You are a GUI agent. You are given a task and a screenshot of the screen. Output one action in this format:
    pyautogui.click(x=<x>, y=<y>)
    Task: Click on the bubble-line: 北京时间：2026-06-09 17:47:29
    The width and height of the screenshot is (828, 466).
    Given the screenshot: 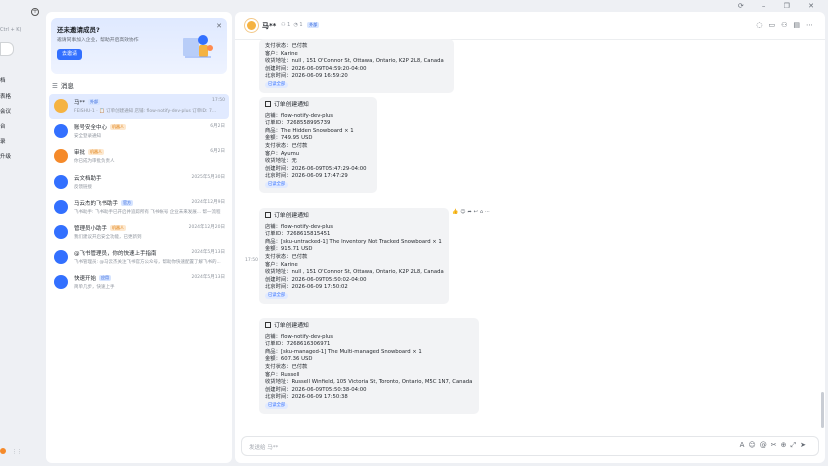 What is the action you would take?
    pyautogui.click(x=306, y=176)
    